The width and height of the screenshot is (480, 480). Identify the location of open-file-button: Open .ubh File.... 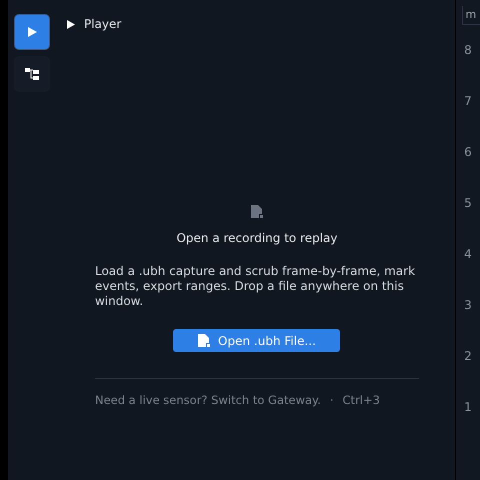
(256, 340).